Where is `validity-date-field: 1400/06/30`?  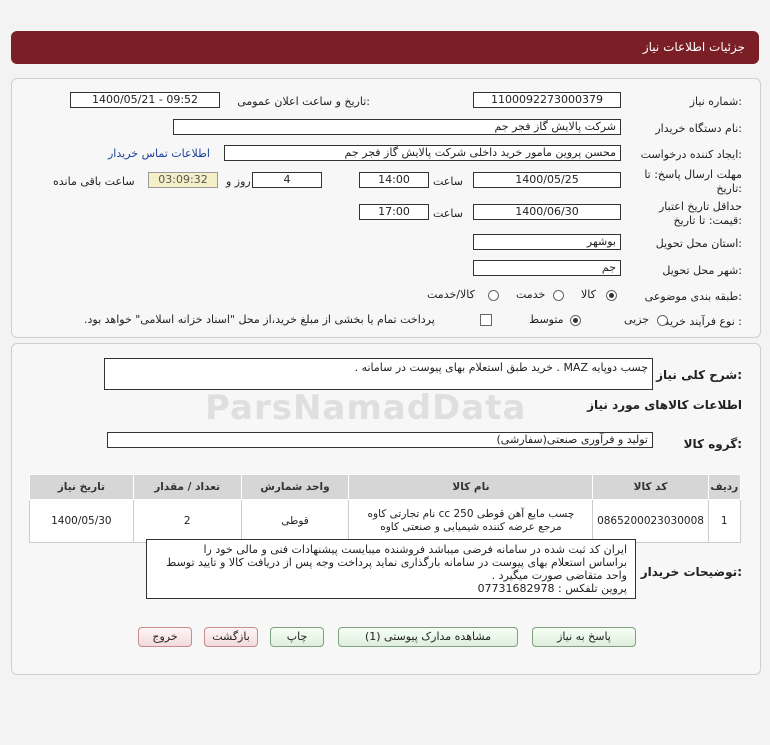
validity-date-field: 1400/06/30 is located at coordinates (547, 212).